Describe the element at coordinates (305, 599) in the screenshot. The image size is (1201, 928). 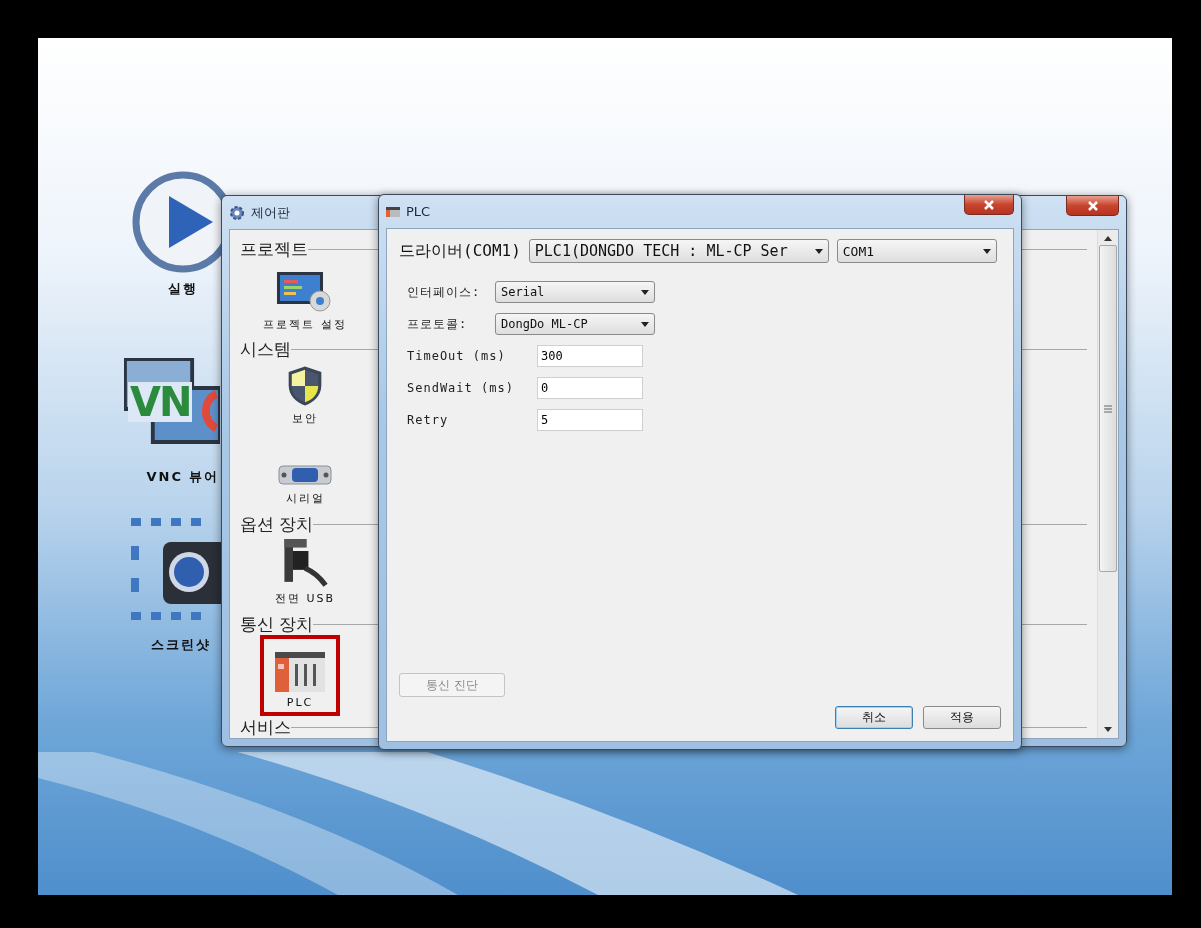
I see `item-label: 전면 USB` at that location.